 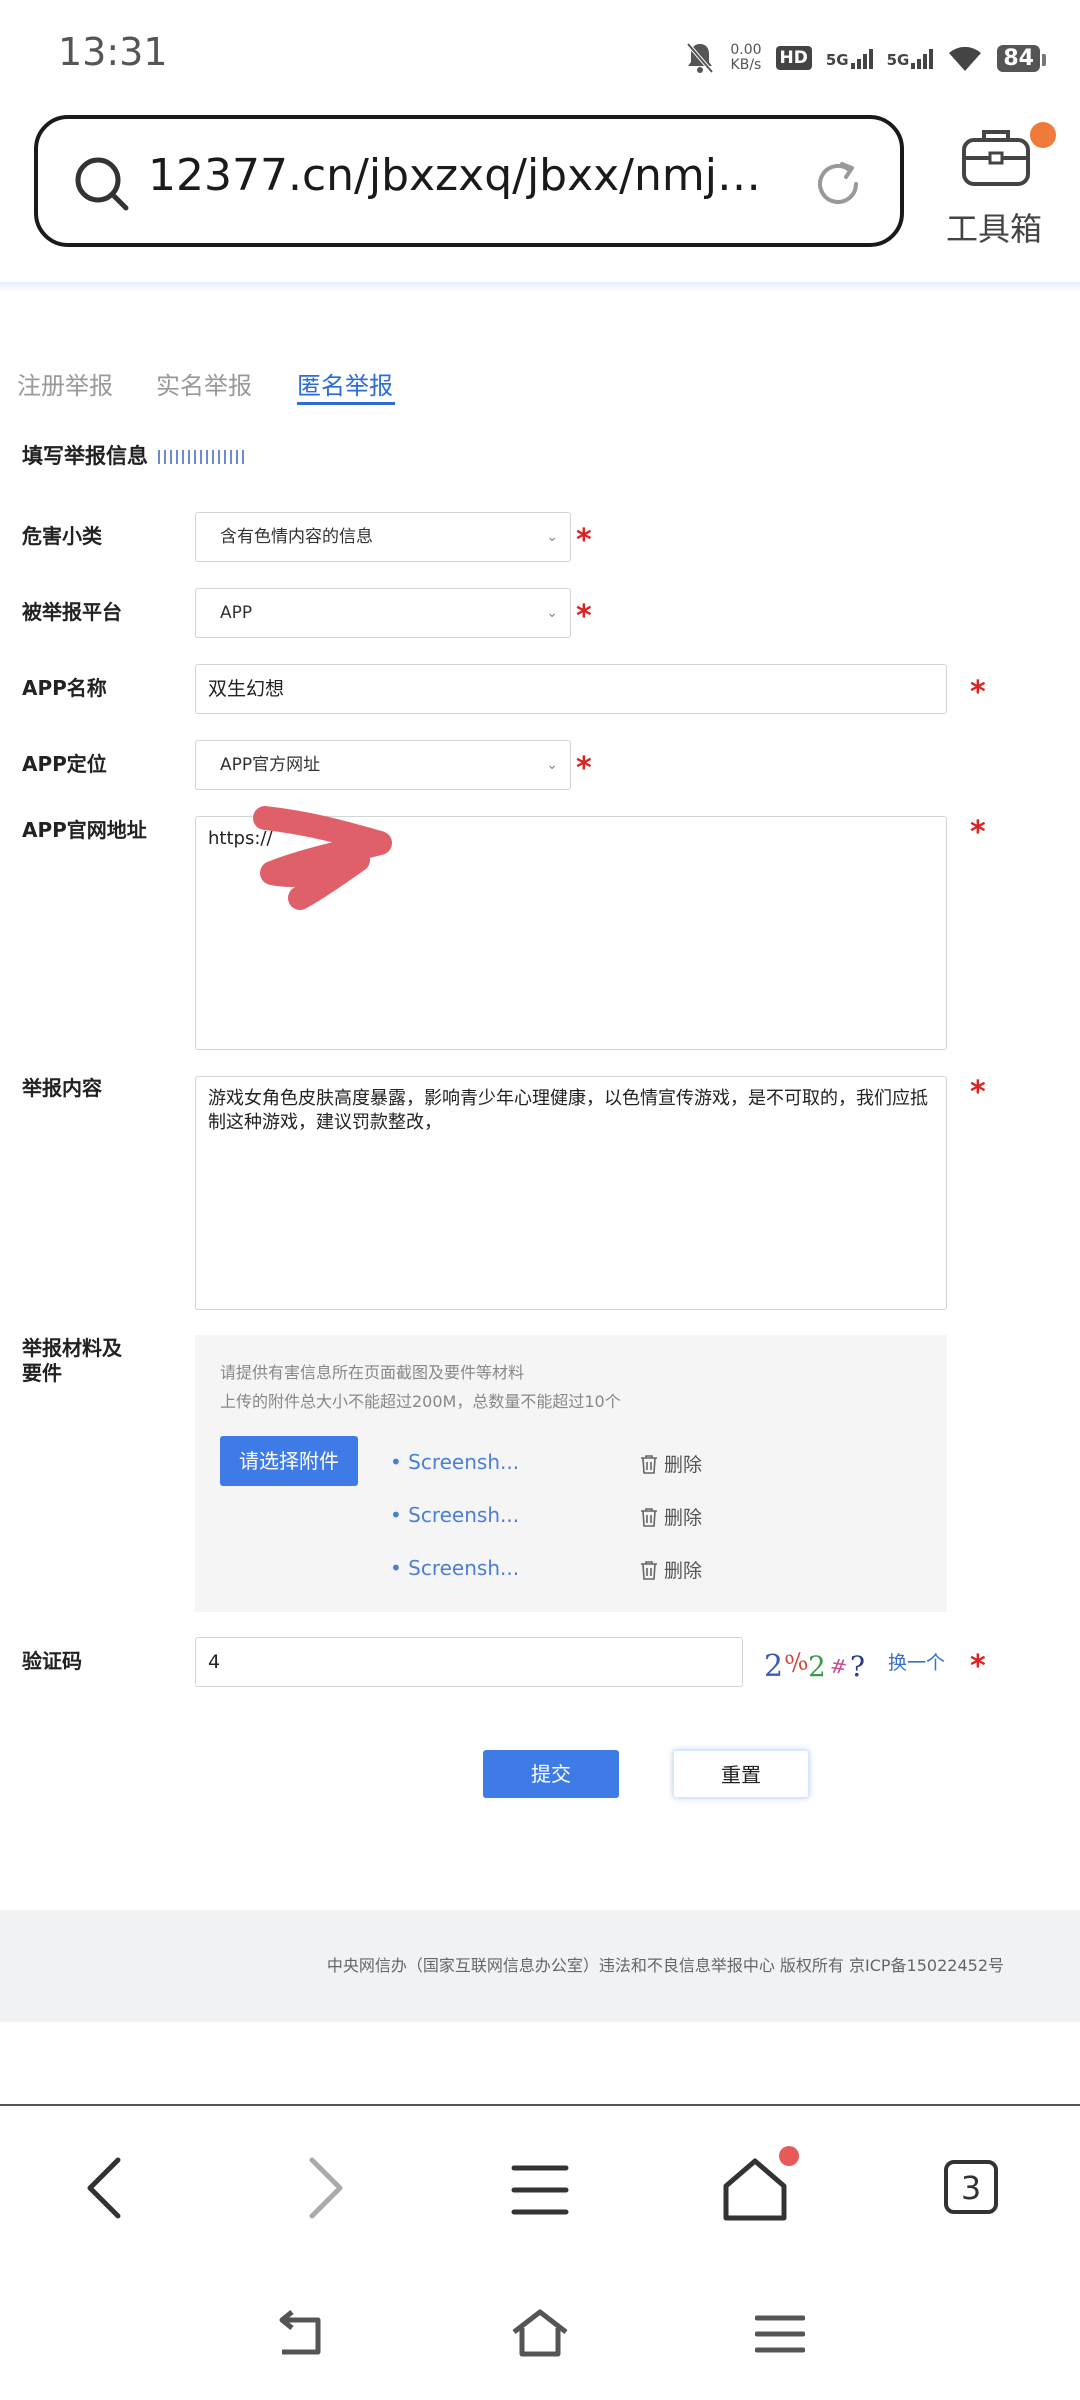 What do you see at coordinates (420, 1401) in the screenshot?
I see `attachment-limit-hint: 上传的附件总大小不能超过200M，总数量不能超过10个` at bounding box center [420, 1401].